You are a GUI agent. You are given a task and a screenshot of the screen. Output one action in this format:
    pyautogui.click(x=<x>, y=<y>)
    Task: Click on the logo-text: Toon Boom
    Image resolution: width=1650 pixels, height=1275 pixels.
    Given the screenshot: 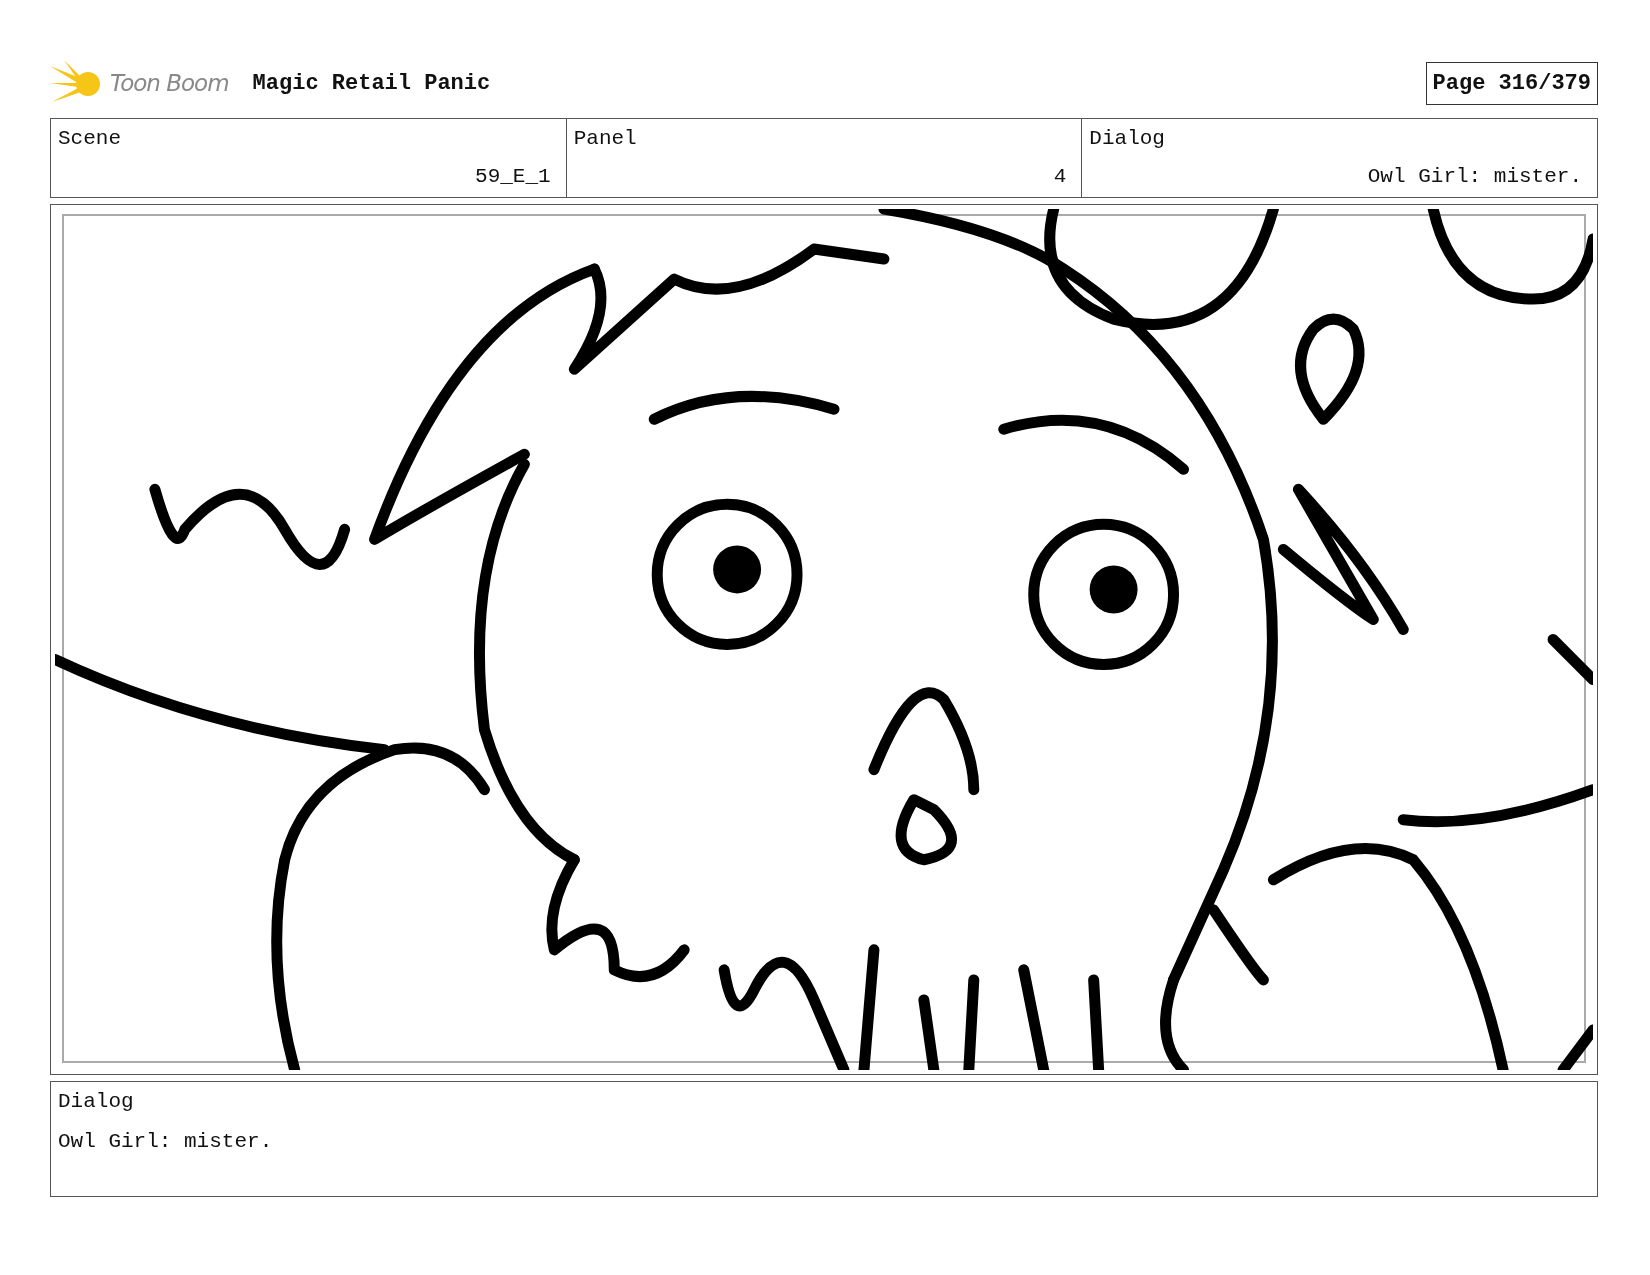 What is the action you would take?
    pyautogui.click(x=169, y=83)
    